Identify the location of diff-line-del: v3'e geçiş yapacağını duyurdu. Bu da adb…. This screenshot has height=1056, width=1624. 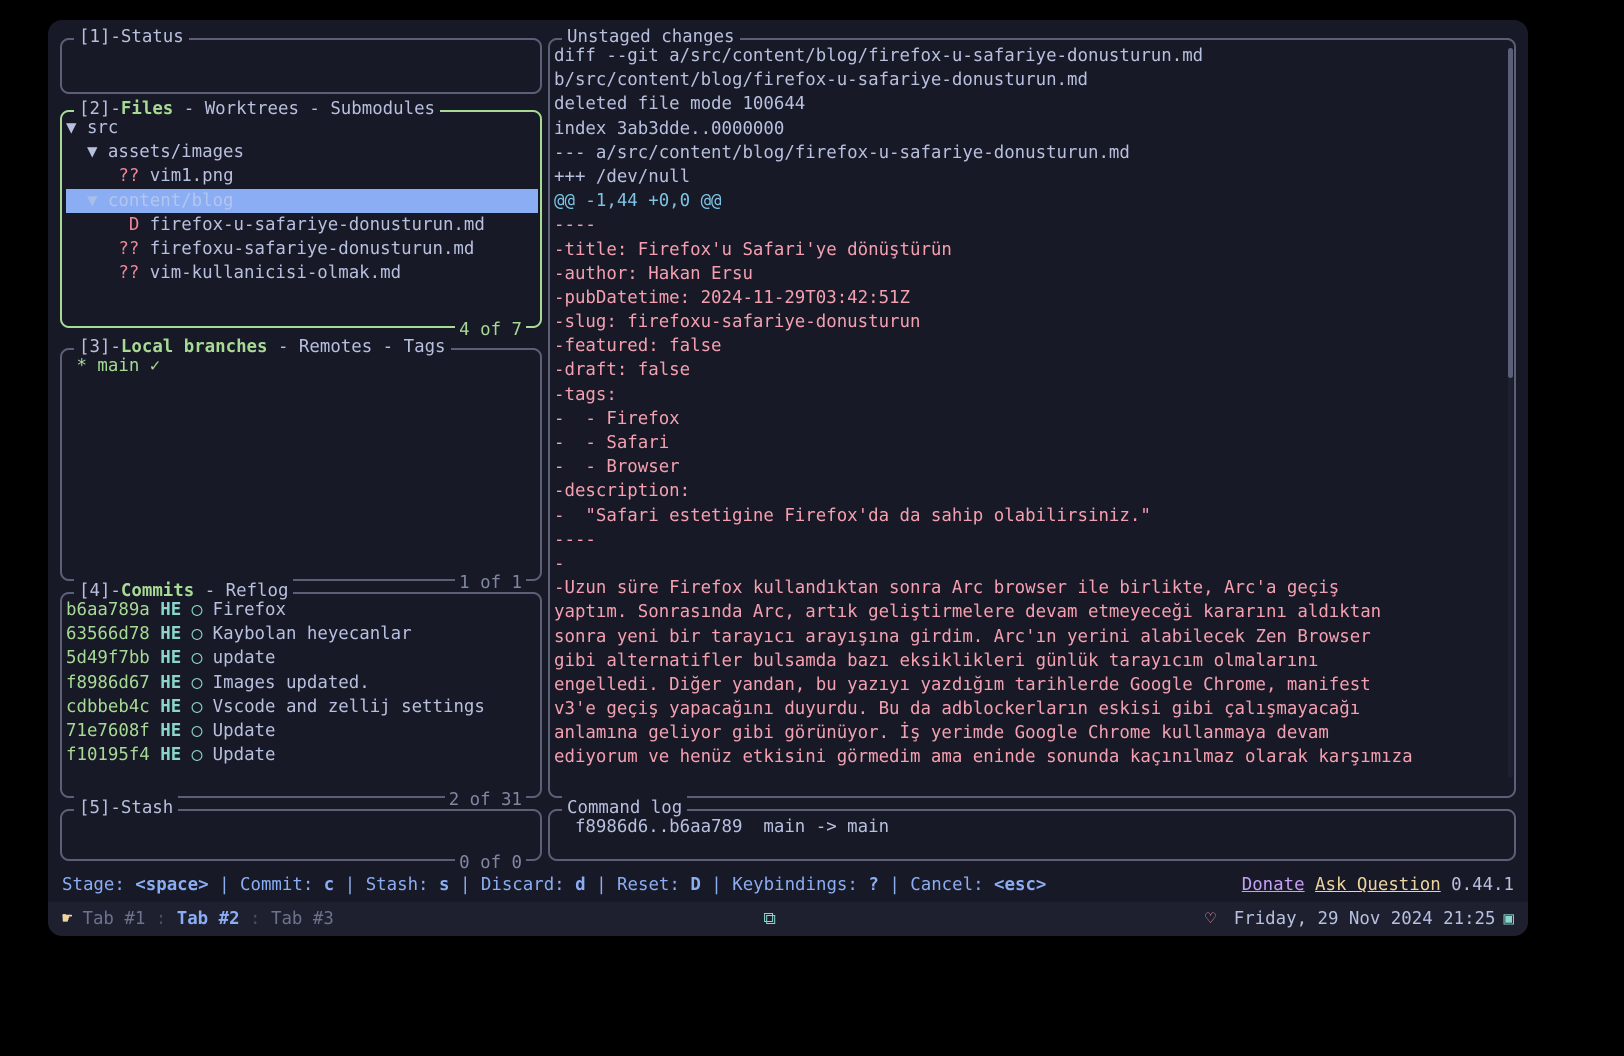
(1027, 709).